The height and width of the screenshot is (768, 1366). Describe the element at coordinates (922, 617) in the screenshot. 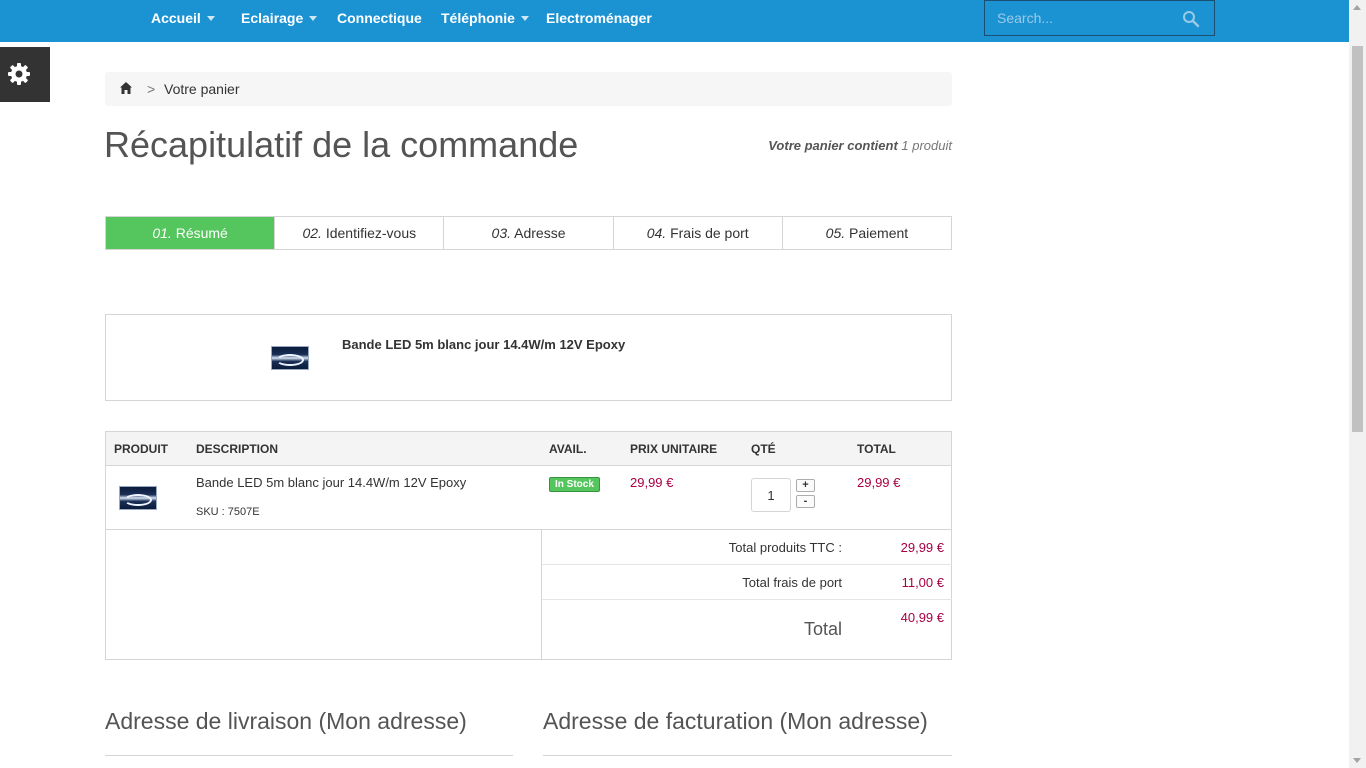

I see `grand-total-value: 40,99 €` at that location.